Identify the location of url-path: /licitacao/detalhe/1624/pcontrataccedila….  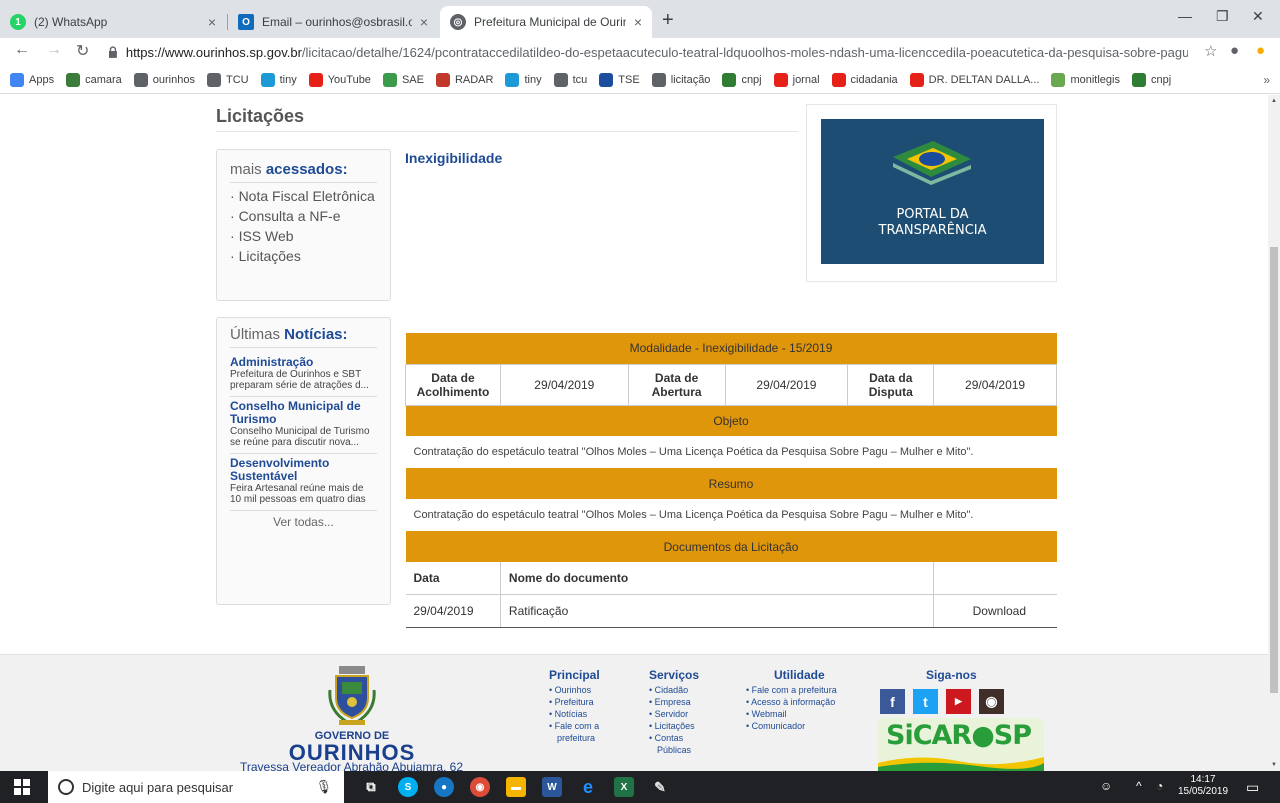
(744, 52).